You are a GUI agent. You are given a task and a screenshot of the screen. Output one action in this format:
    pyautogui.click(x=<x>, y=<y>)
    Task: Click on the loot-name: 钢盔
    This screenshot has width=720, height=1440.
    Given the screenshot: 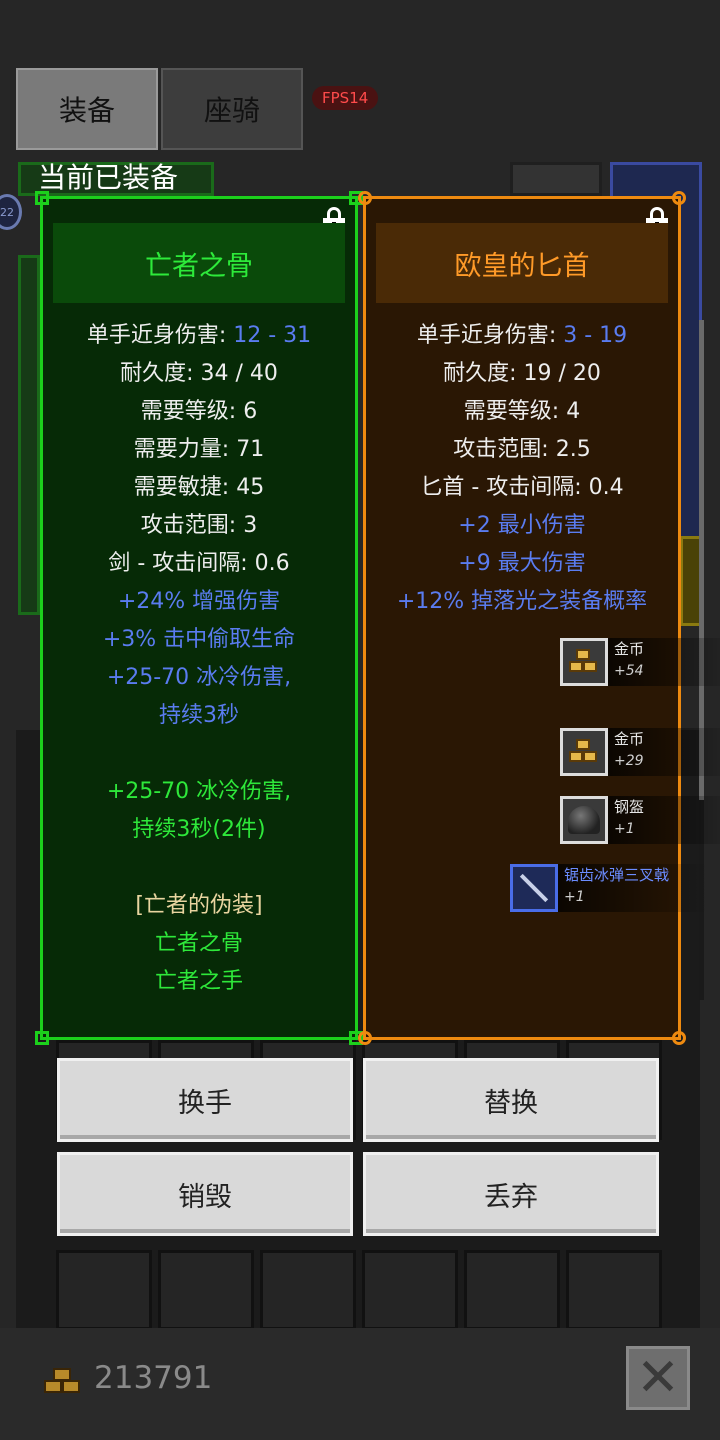 What is the action you would take?
    pyautogui.click(x=629, y=807)
    